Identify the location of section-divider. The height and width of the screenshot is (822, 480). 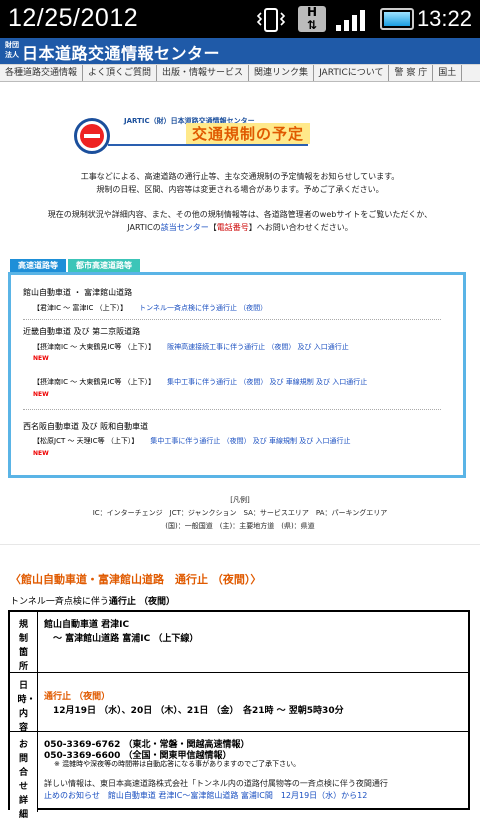
(240, 544).